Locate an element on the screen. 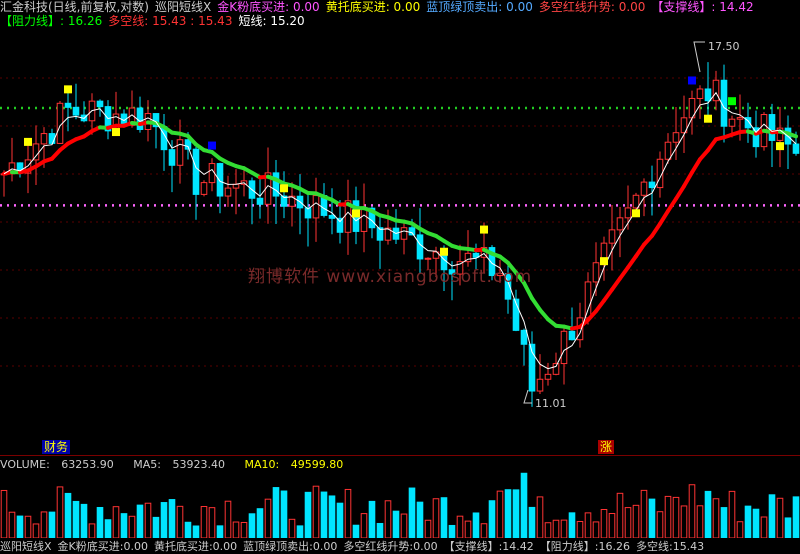 The height and width of the screenshot is (554, 800). indicator-header-row-2: 【阻力线】: 16.26 多空线: 15.43 : 15.43 短线: 15.20 is located at coordinates (158, 21).